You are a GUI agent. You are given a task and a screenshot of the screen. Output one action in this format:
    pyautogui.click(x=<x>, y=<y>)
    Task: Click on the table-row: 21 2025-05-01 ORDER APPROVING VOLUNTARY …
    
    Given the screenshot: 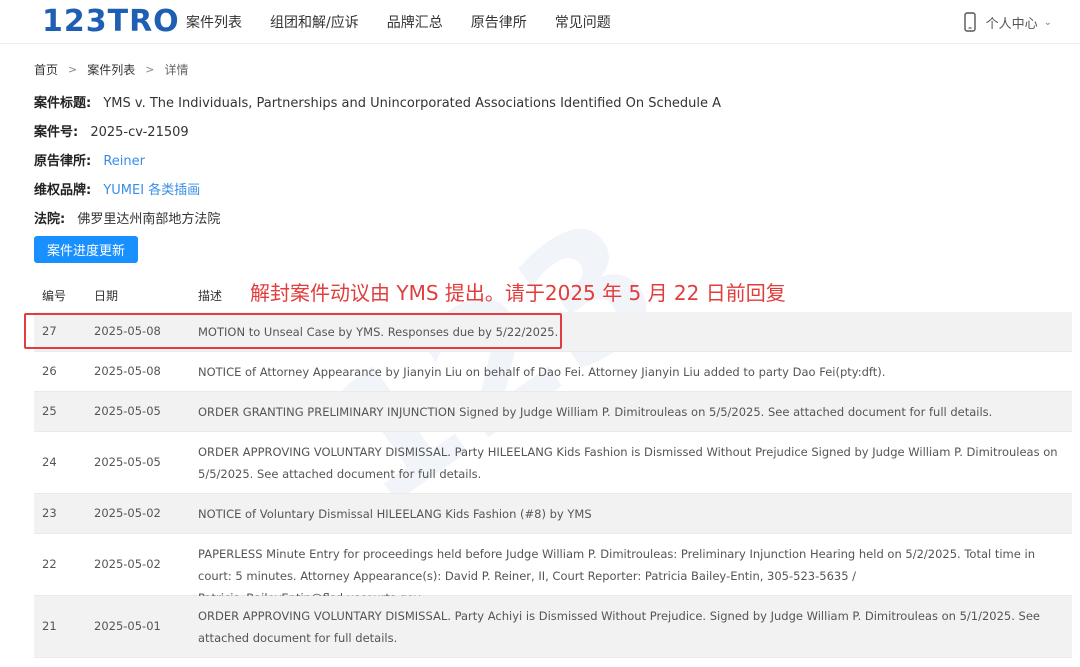 What is the action you would take?
    pyautogui.click(x=553, y=627)
    